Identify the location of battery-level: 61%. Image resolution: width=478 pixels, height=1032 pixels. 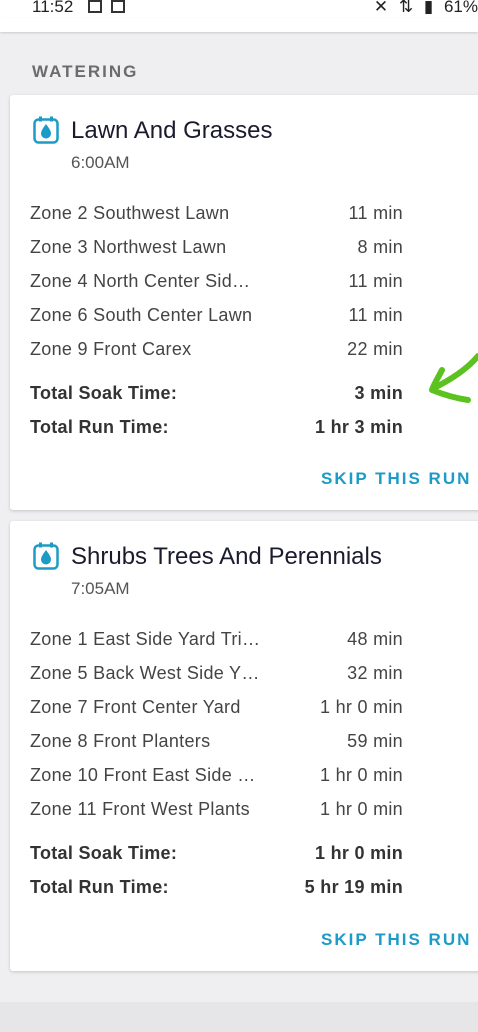
(460, 8).